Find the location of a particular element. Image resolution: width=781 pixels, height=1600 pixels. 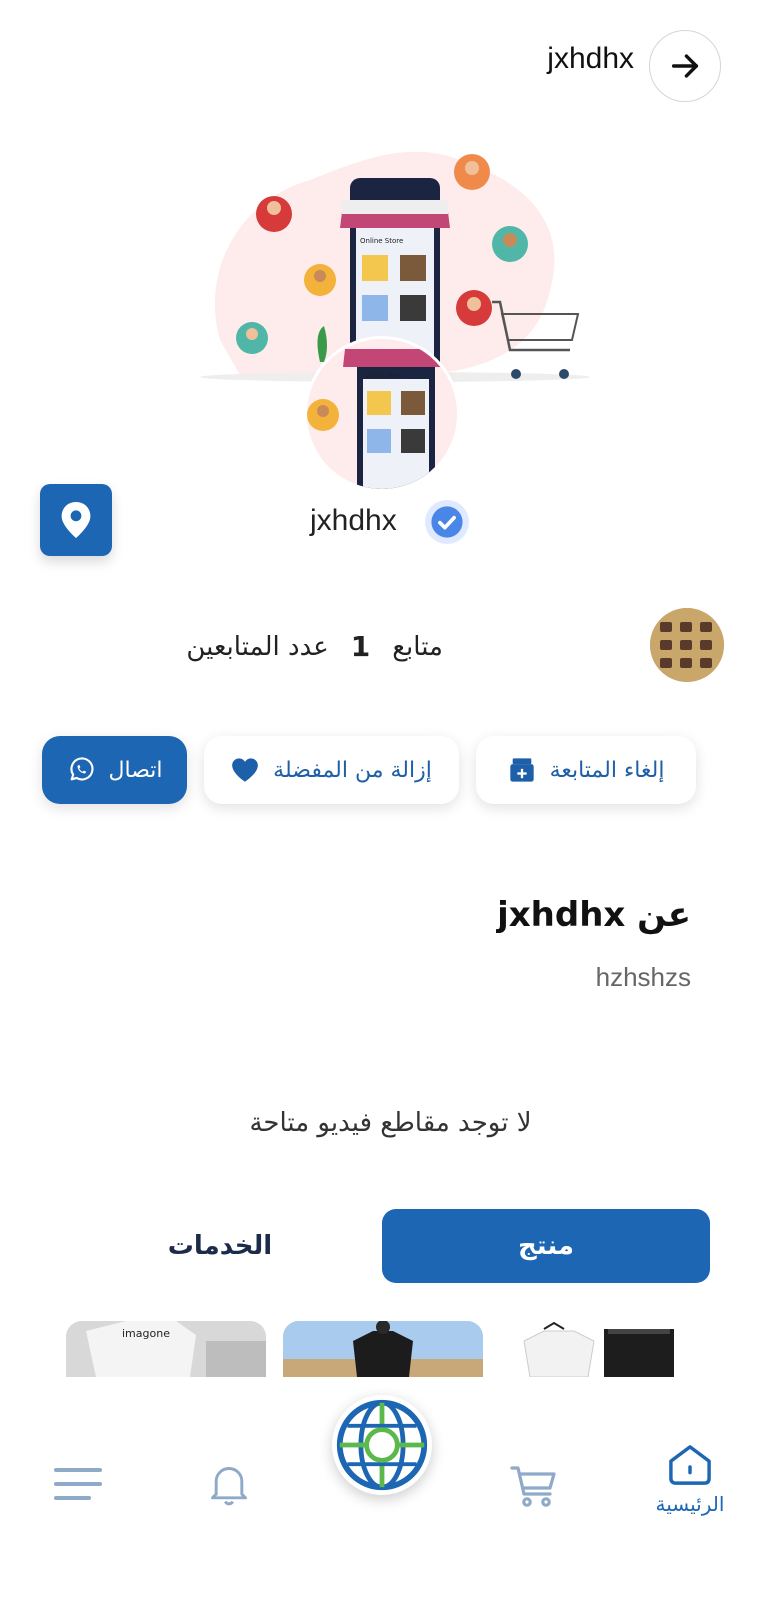

followers-label: عدد المتابعين is located at coordinates (257, 646).